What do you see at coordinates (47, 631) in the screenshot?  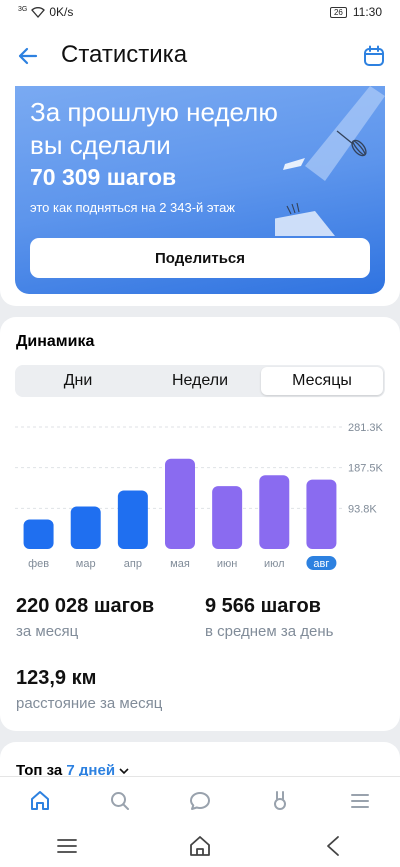 I see `month-steps-label: за месяц` at bounding box center [47, 631].